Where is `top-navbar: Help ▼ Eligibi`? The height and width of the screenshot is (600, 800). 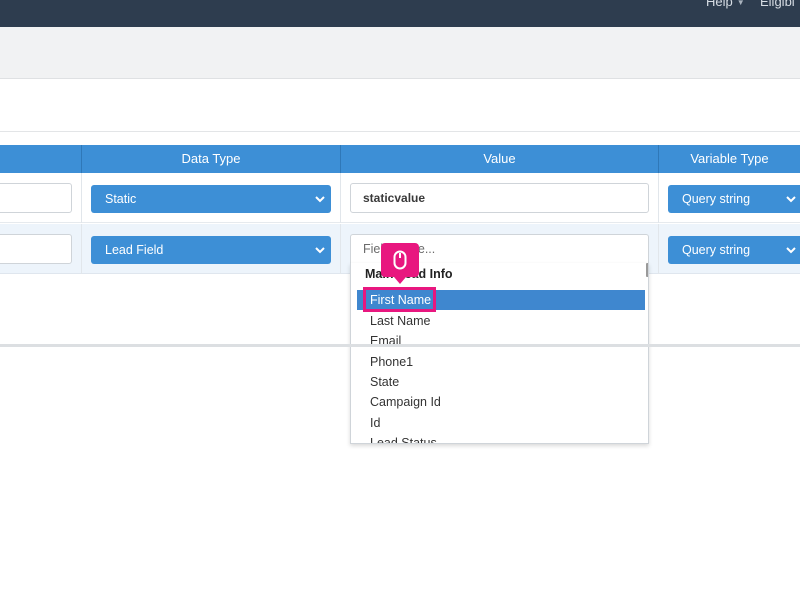 top-navbar: Help ▼ Eligibi is located at coordinates (400, 13).